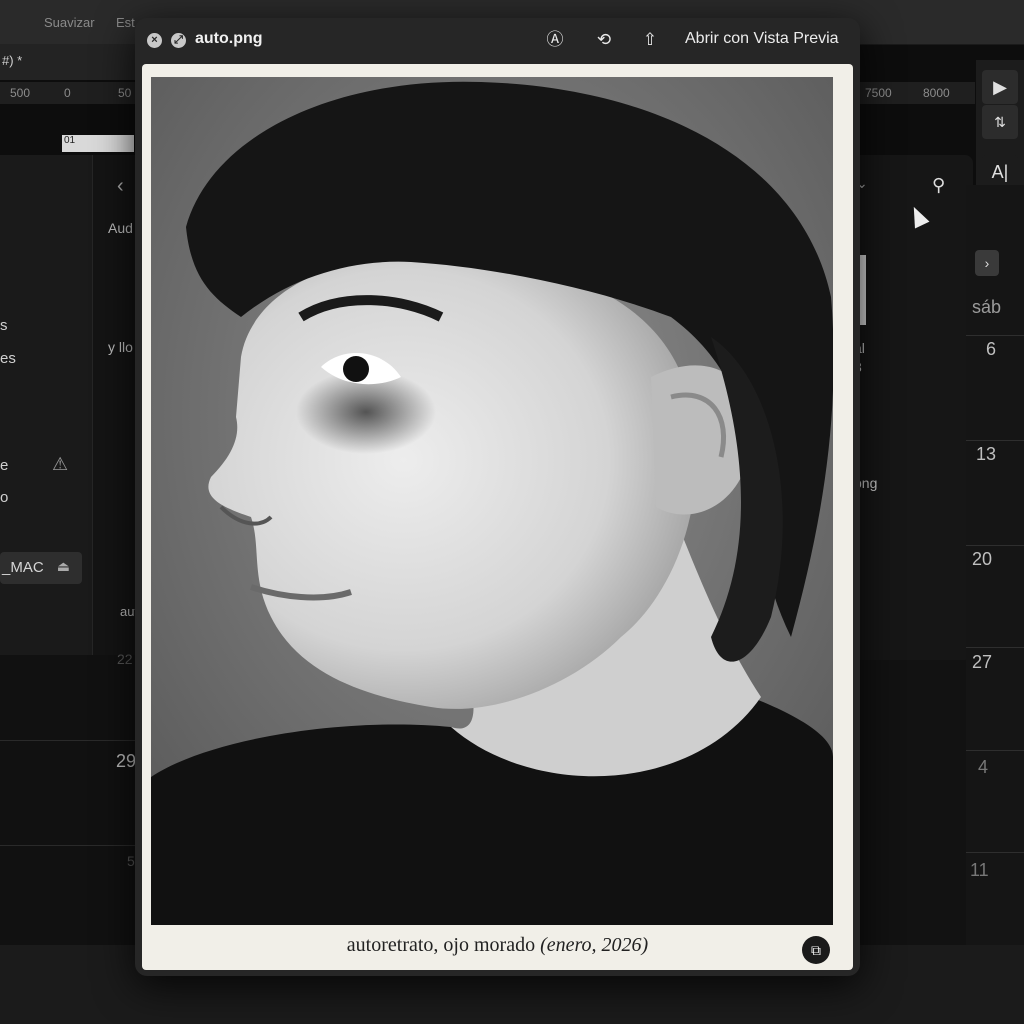 This screenshot has width=1024, height=1024. What do you see at coordinates (907, 805) in the screenshot?
I see `calendar-grid` at bounding box center [907, 805].